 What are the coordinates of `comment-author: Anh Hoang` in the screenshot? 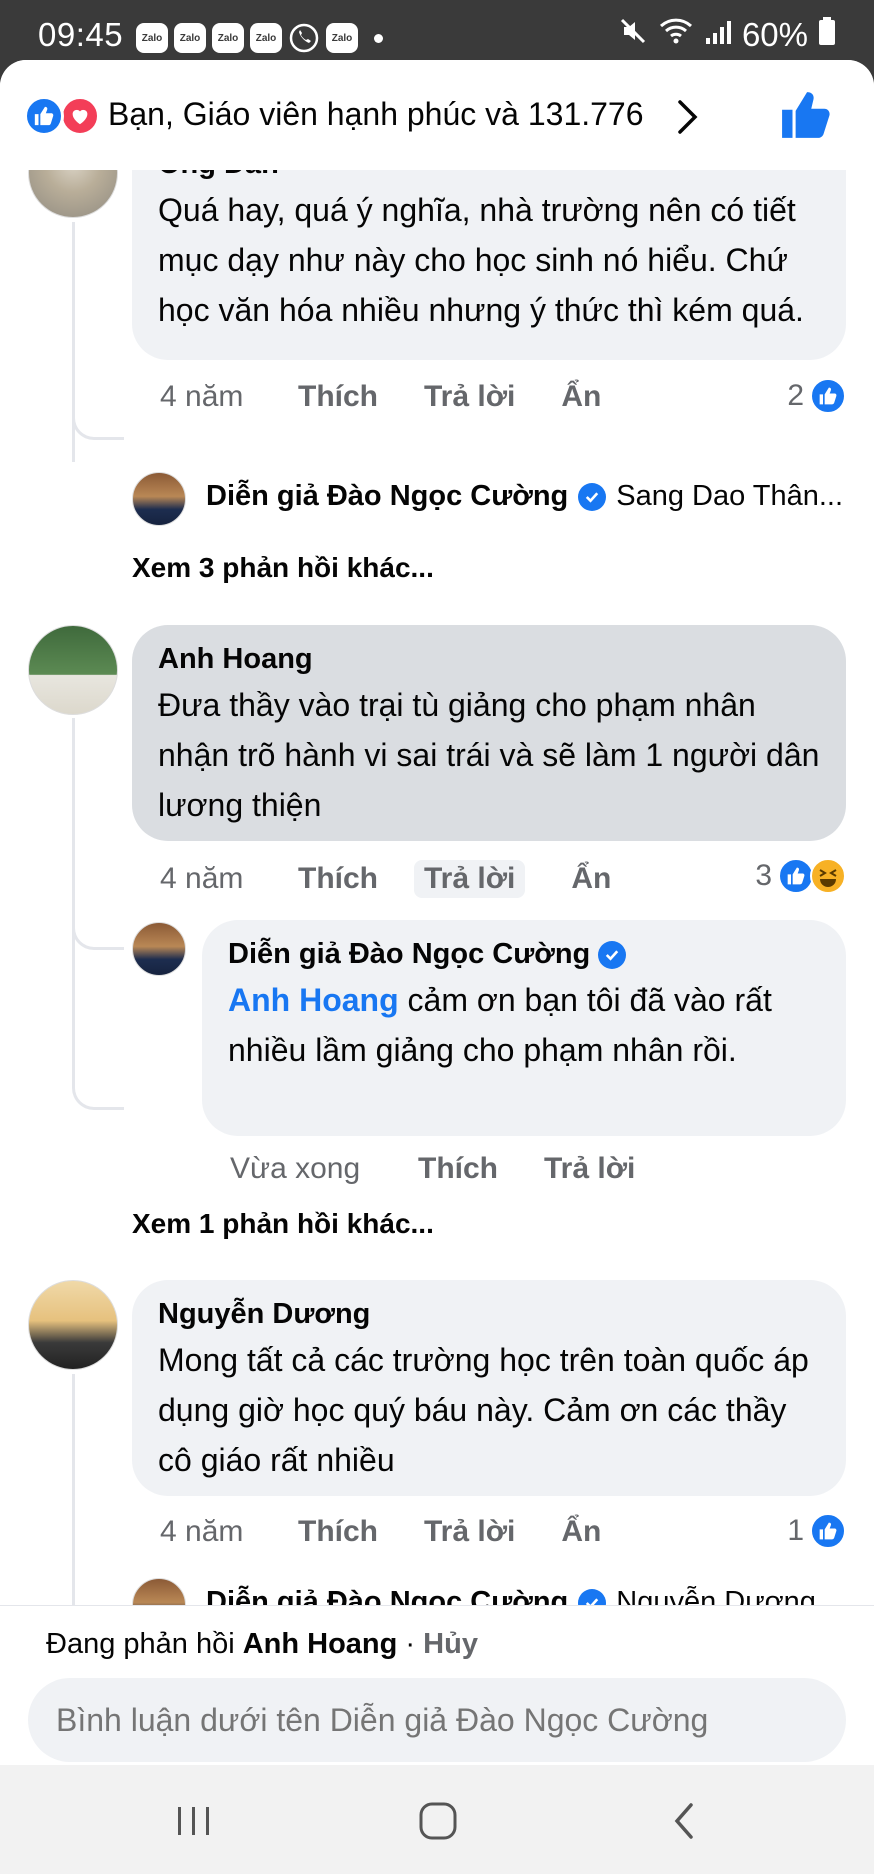 It's located at (489, 659).